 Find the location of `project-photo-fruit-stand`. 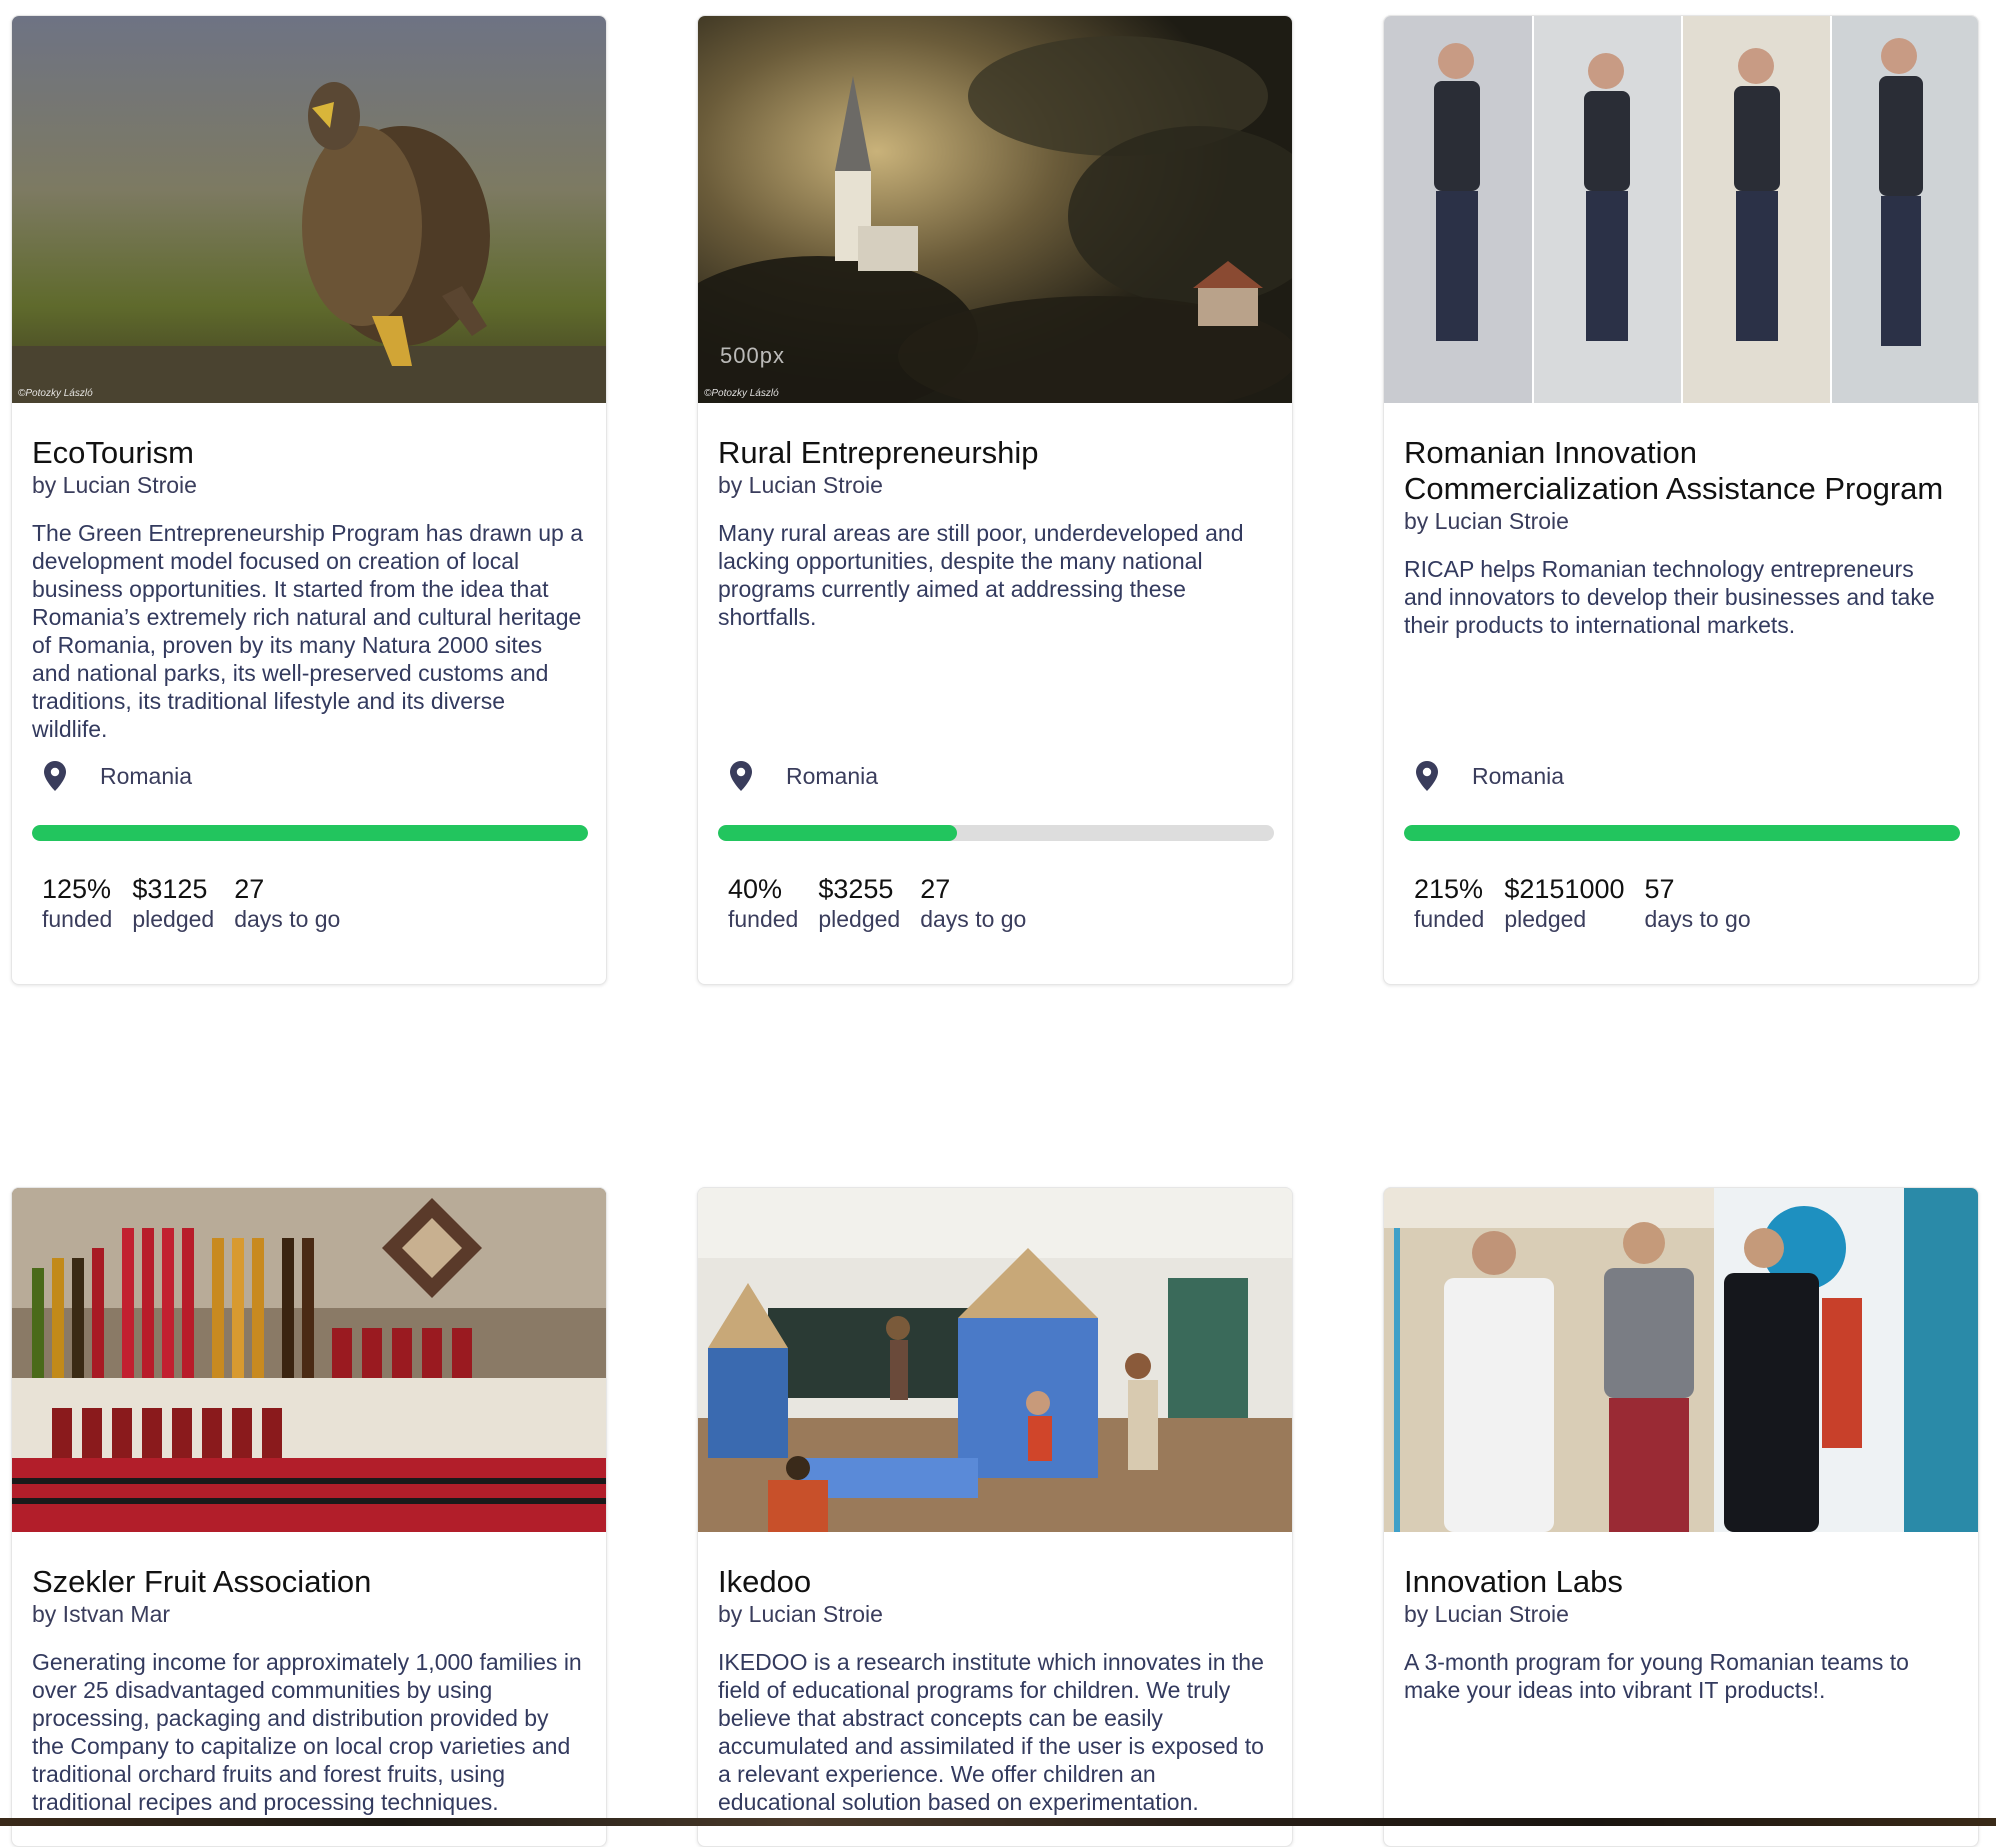

project-photo-fruit-stand is located at coordinates (309, 1360).